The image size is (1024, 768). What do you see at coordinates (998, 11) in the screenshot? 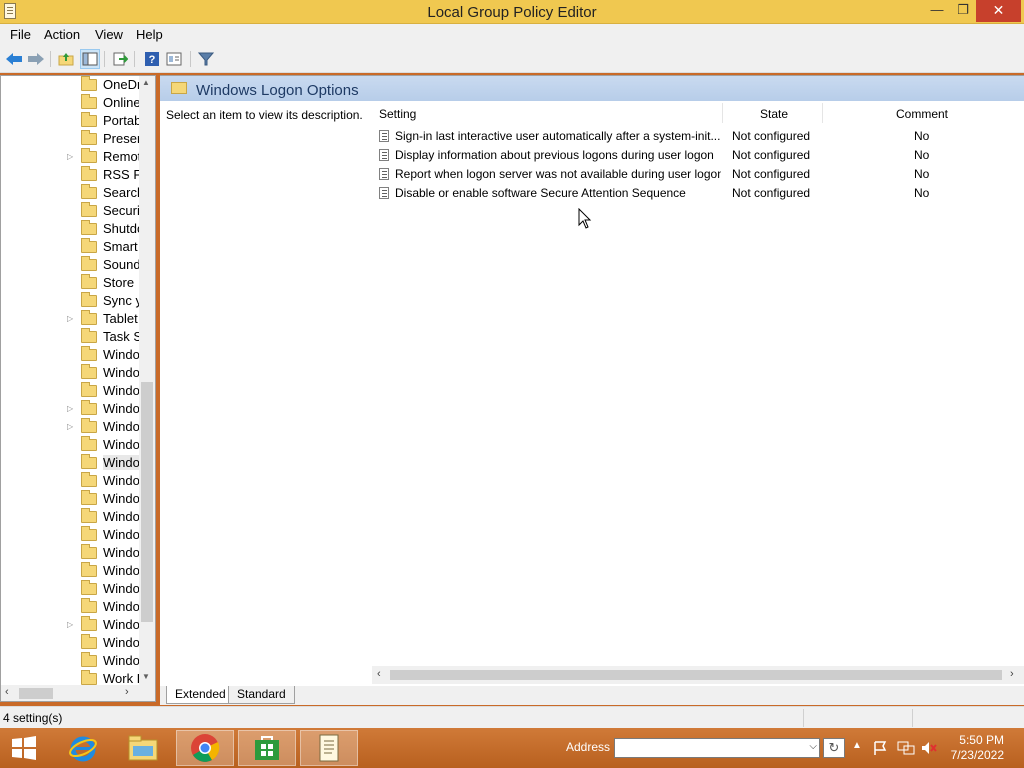
I see `close-button: ✕` at bounding box center [998, 11].